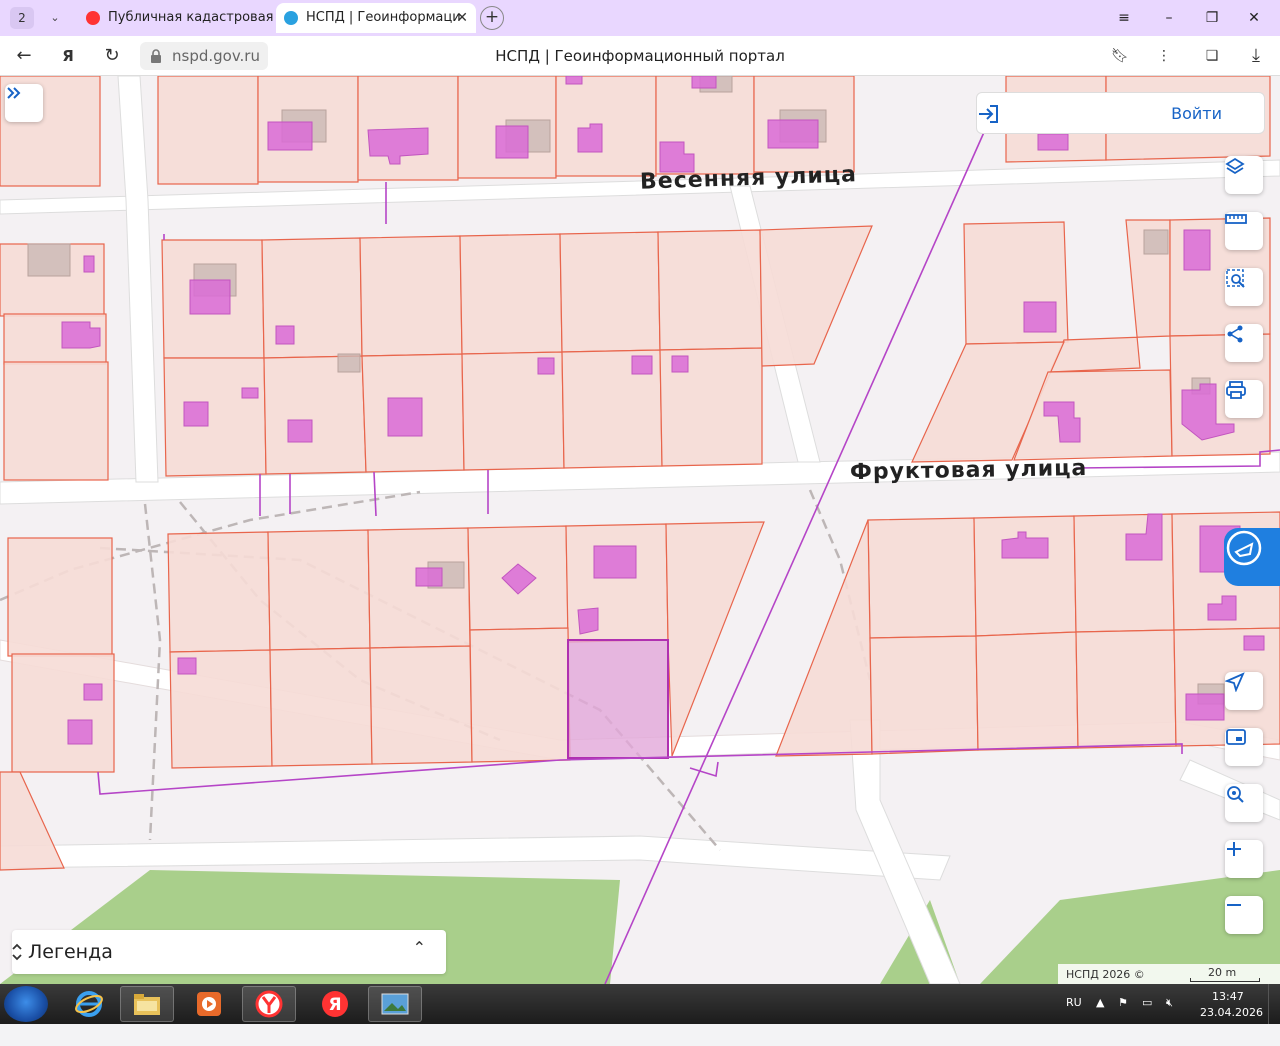 The image size is (1280, 1046). Describe the element at coordinates (1100, 1016) in the screenshot. I see `chevron-up-icon: ▲` at that location.